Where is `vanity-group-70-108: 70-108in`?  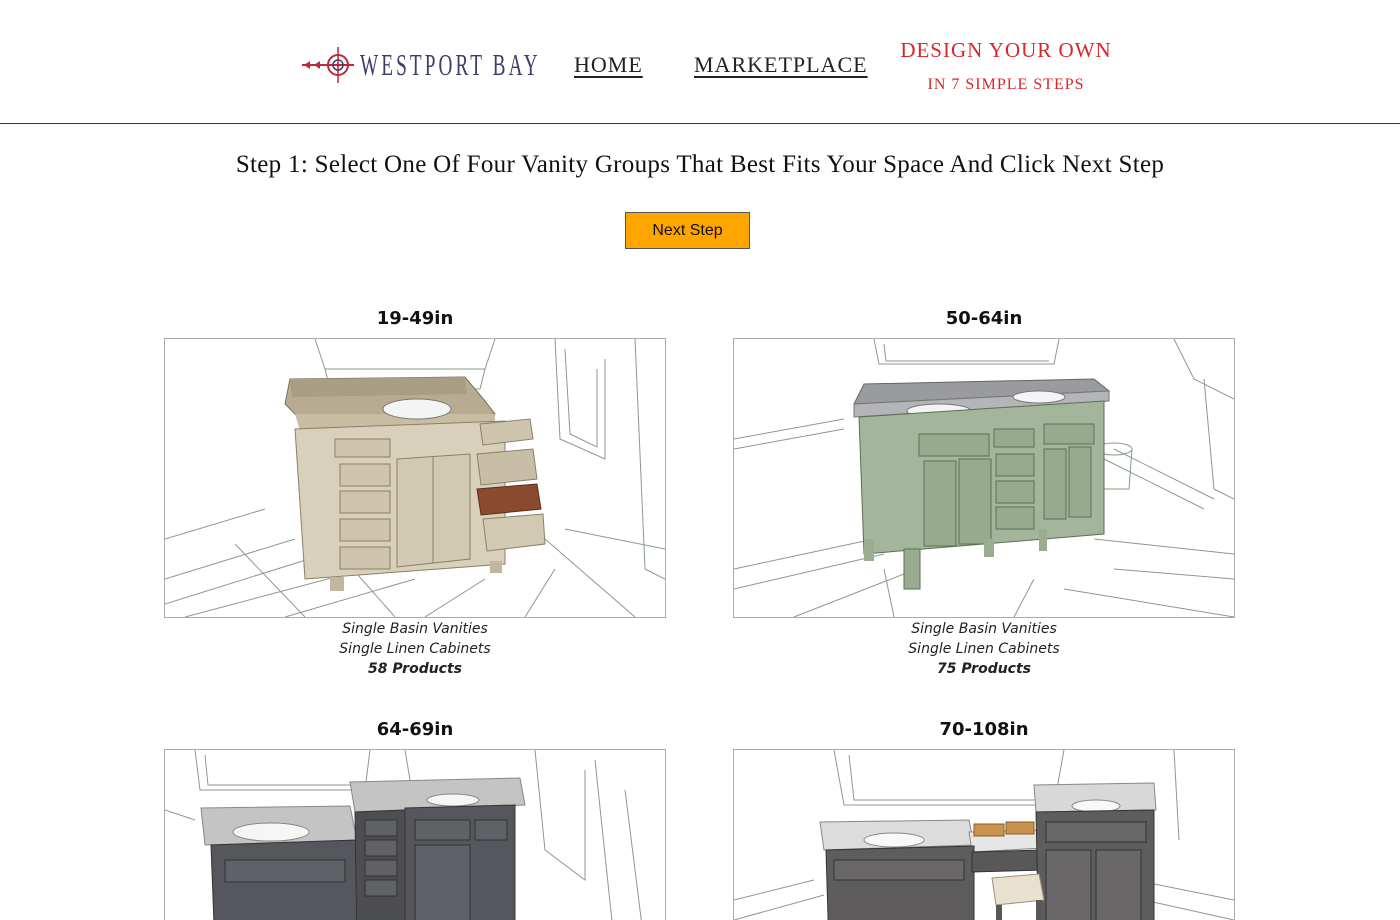 vanity-group-70-108: 70-108in is located at coordinates (984, 818).